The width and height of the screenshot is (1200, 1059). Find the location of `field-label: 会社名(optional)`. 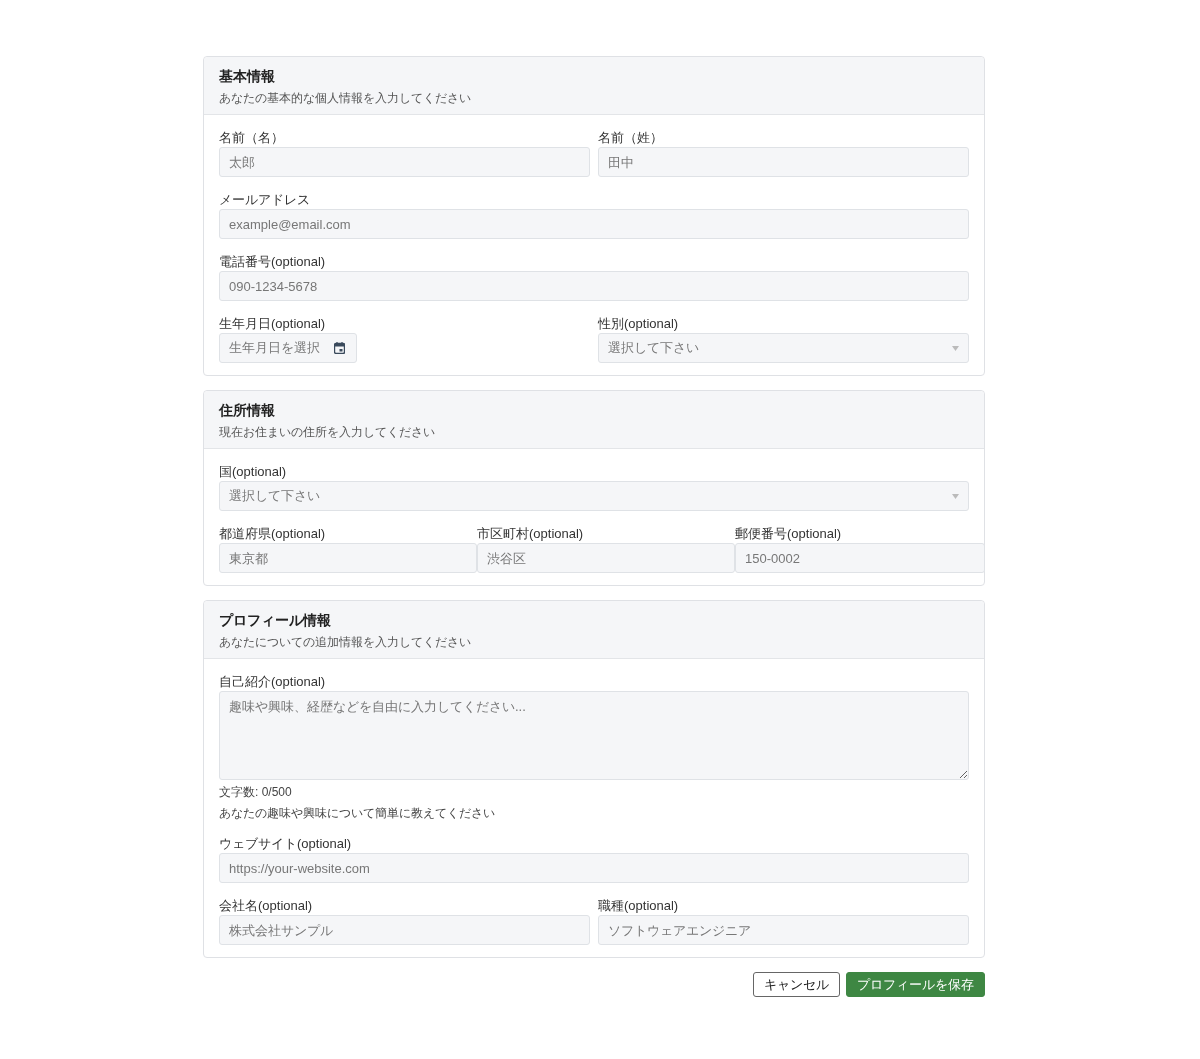

field-label: 会社名(optional) is located at coordinates (266, 906).